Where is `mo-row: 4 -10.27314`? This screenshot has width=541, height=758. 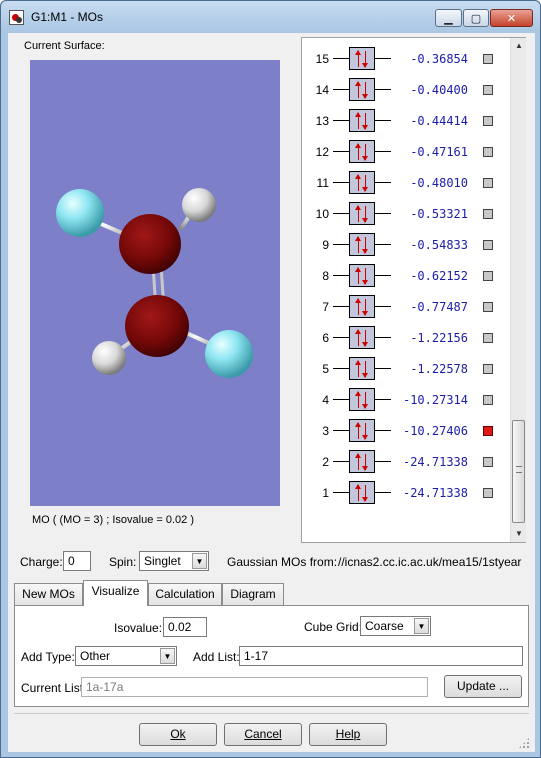 mo-row: 4 -10.27314 is located at coordinates (404, 400).